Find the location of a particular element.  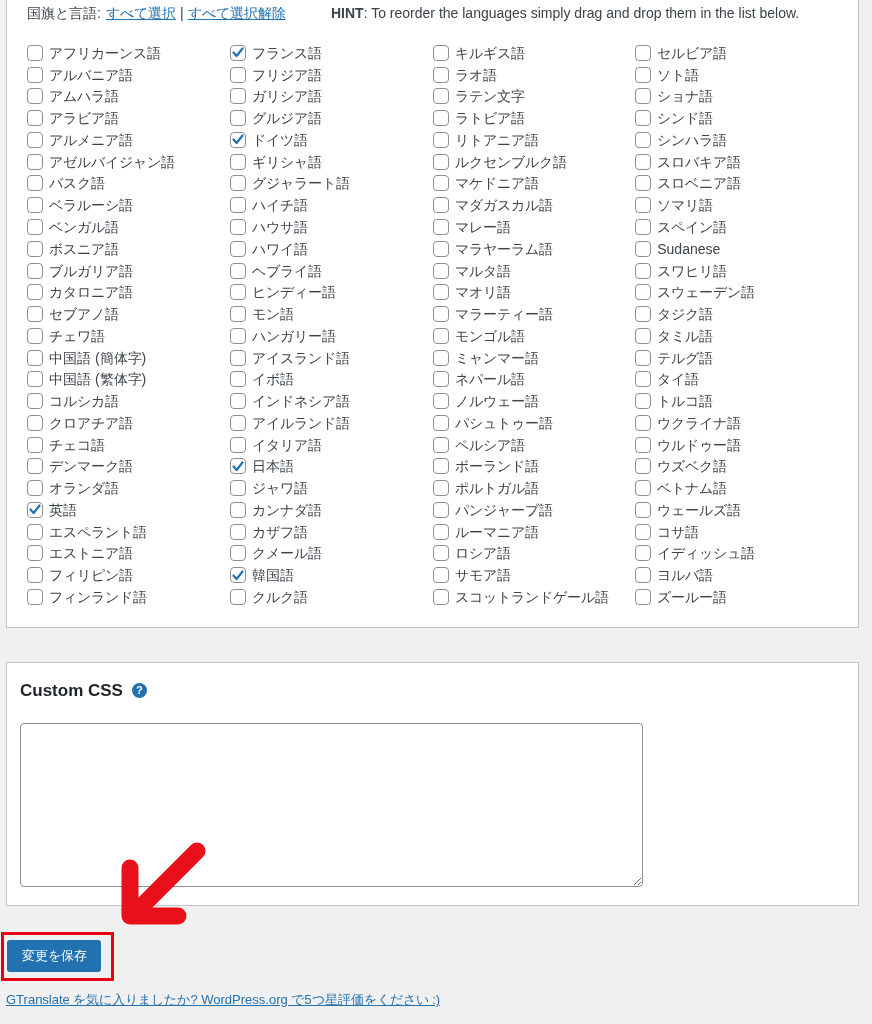

deselect-all-link: すべて選択解除 is located at coordinates (236, 13).